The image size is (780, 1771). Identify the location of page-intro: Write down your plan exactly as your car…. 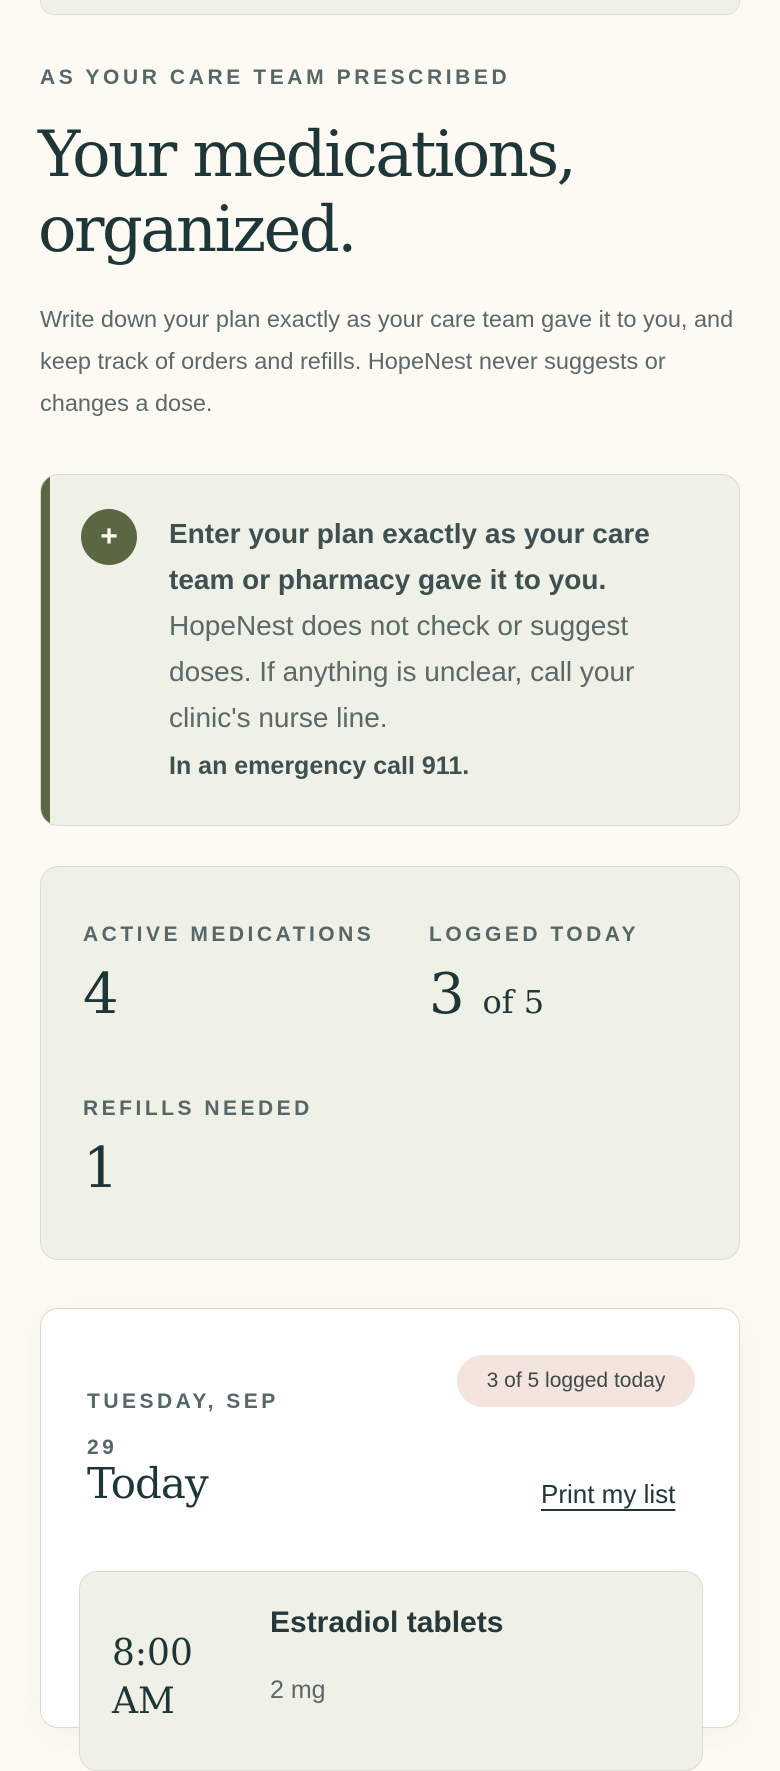
(387, 361).